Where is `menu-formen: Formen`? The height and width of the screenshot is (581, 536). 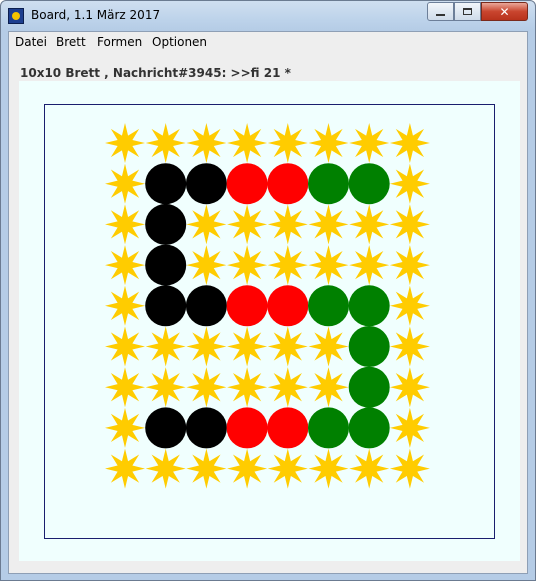 menu-formen: Formen is located at coordinates (119, 42).